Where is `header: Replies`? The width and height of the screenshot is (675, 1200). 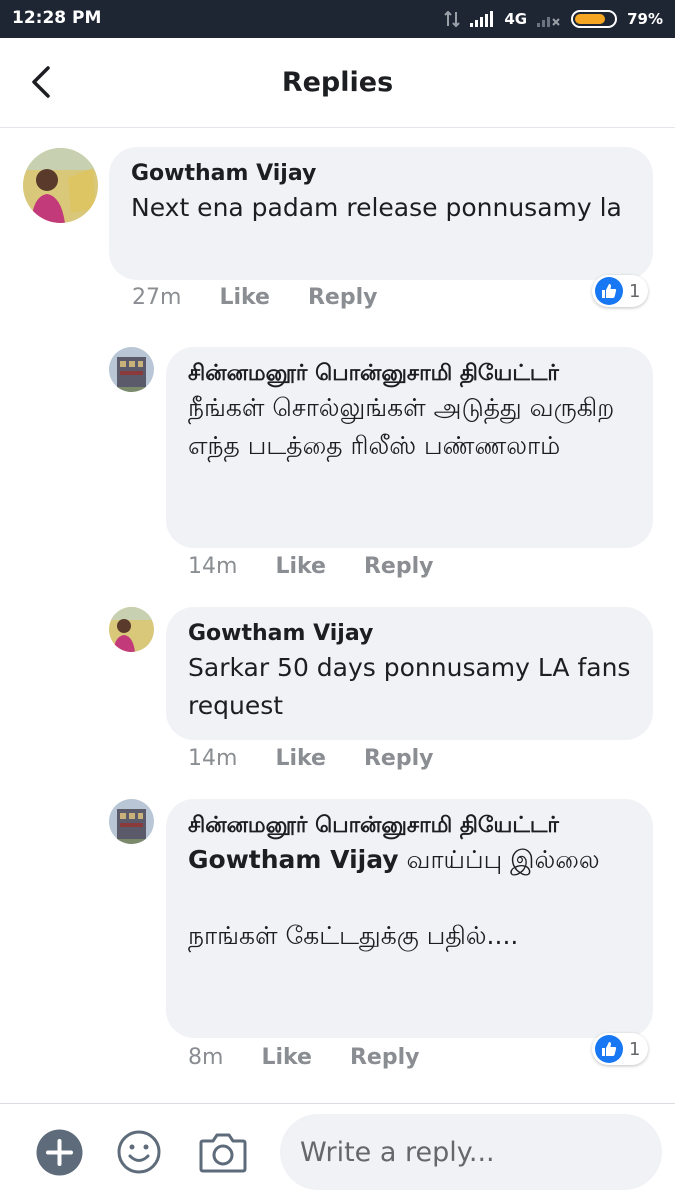
header: Replies is located at coordinates (337, 83).